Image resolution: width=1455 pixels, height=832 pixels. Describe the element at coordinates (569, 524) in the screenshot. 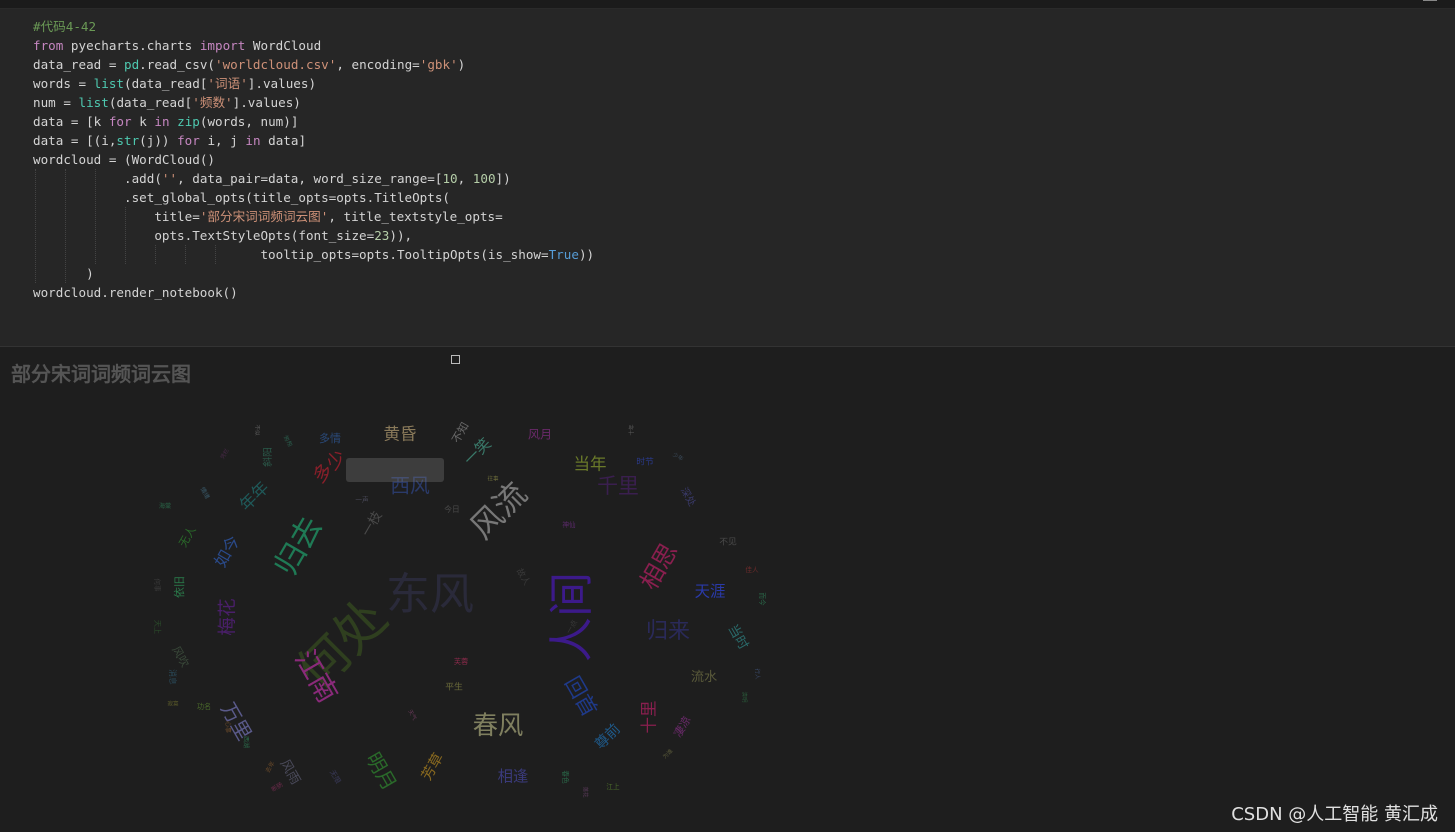

I see `word-52: 神仙` at that location.